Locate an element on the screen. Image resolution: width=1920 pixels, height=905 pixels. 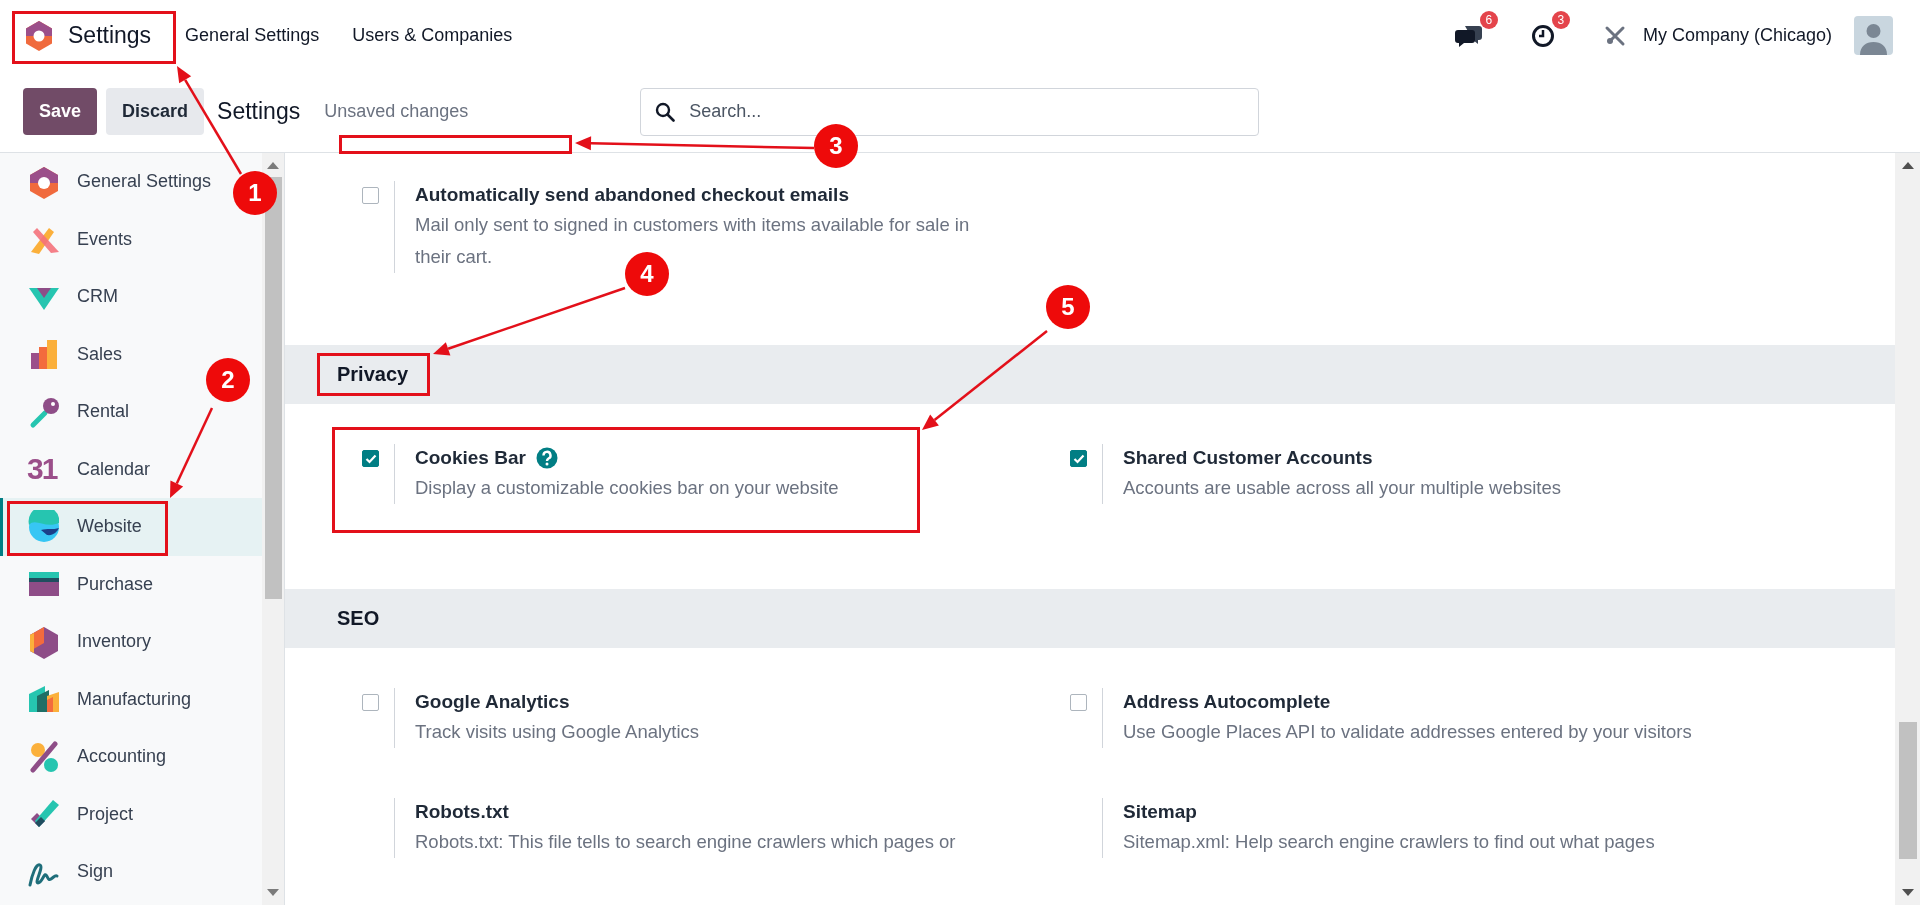
clock-icon is located at coordinates (1542, 35).